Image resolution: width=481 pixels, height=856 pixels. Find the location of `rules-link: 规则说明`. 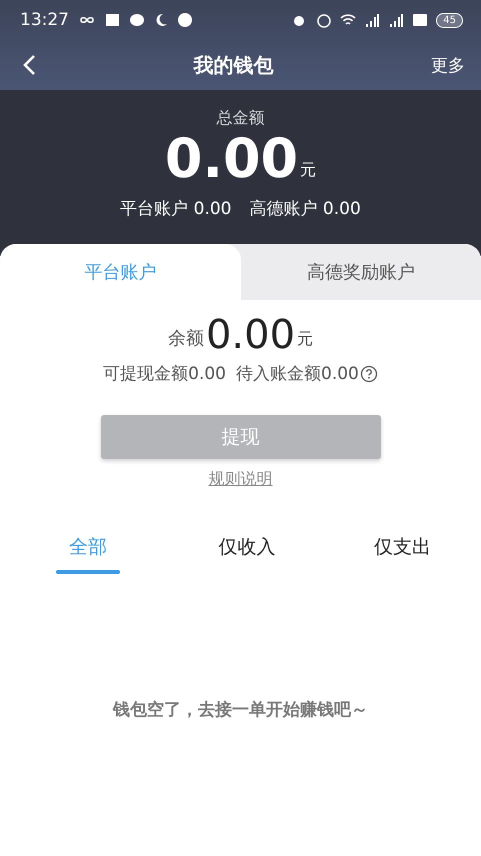

rules-link: 规则说明 is located at coordinates (240, 479).